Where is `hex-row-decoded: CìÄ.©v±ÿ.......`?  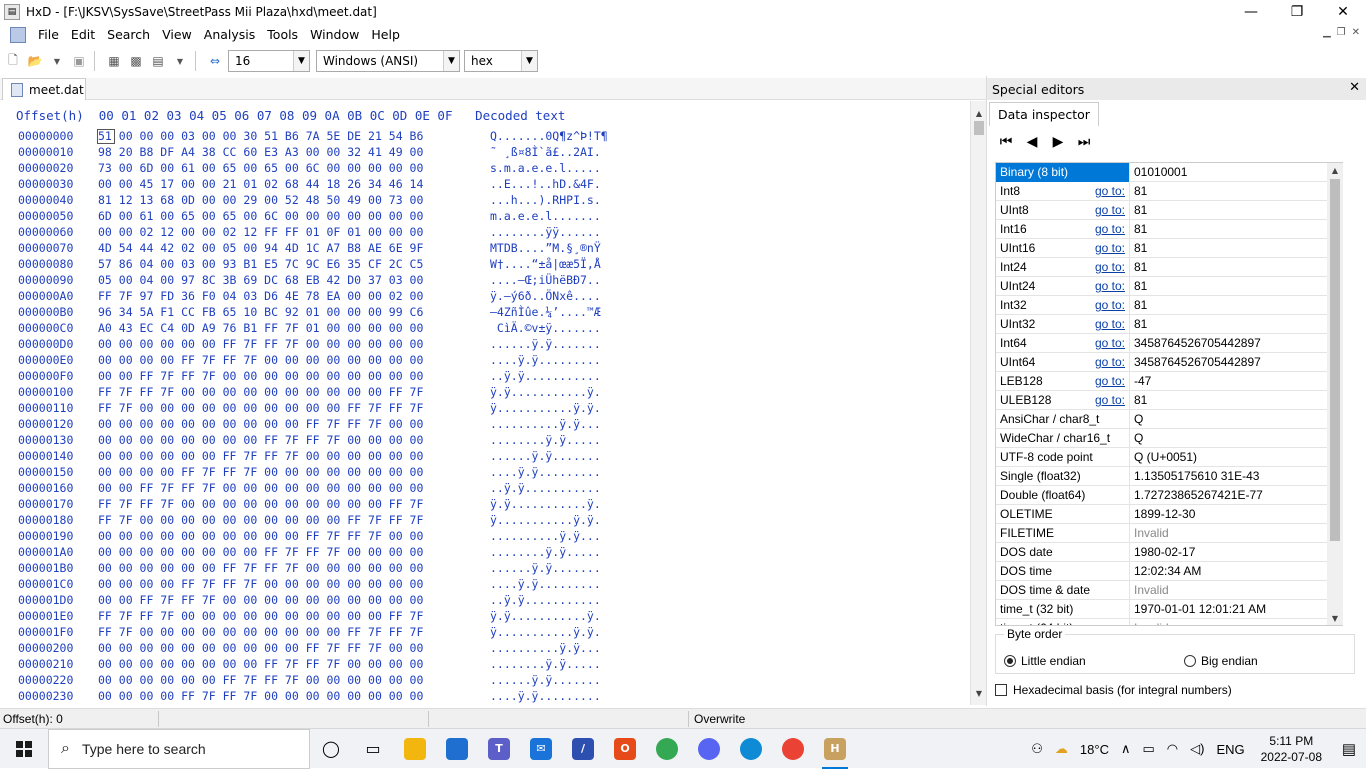
hex-row-decoded: CìÄ.©v±ÿ....... is located at coordinates (545, 328).